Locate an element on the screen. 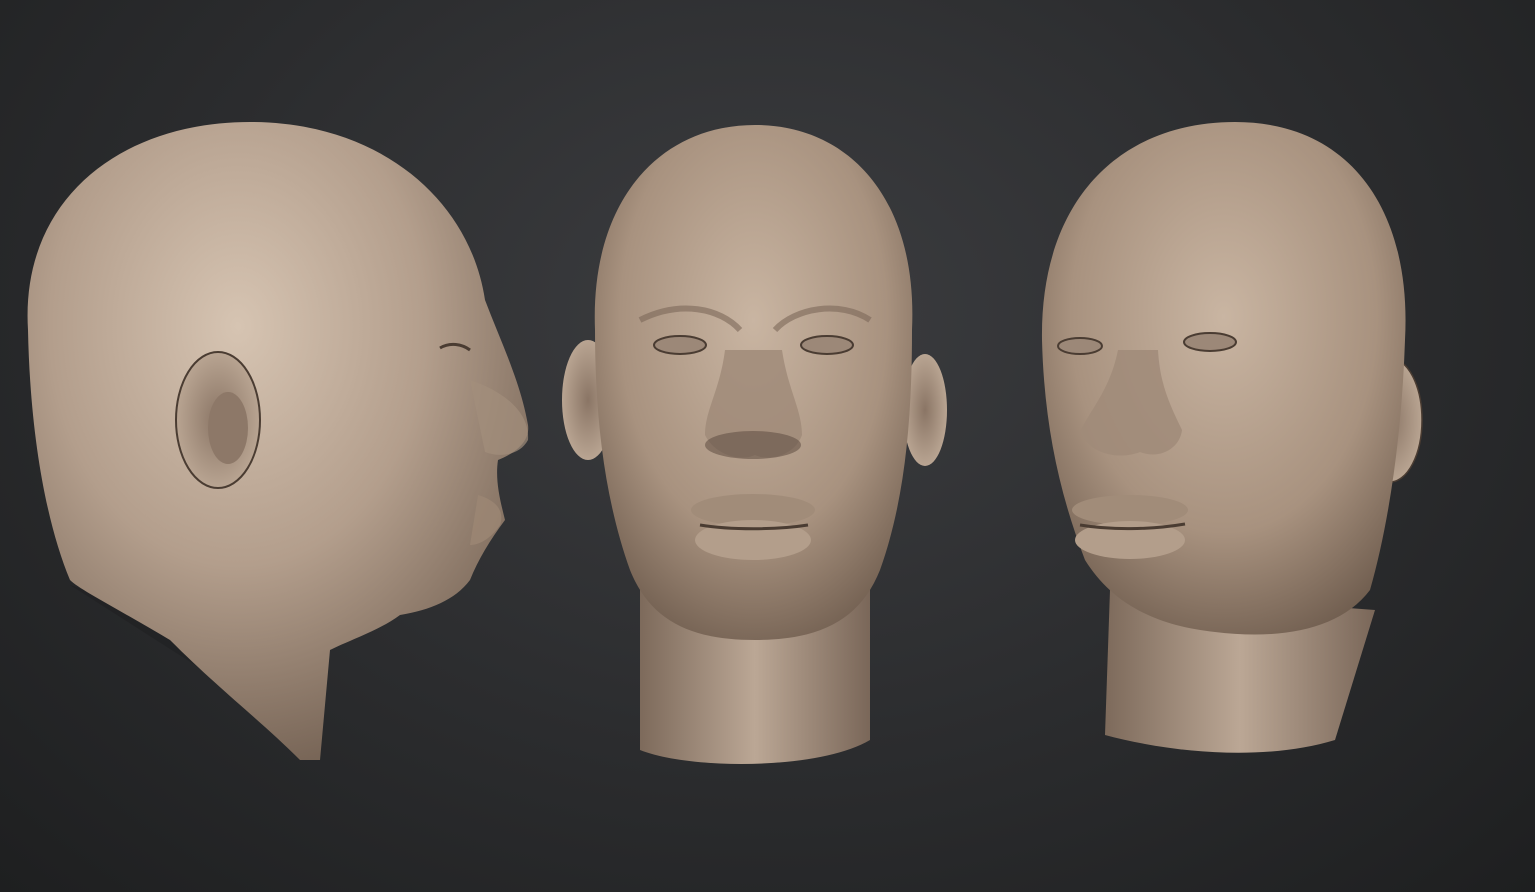 This screenshot has width=1535, height=892. front-eye-left is located at coordinates (680, 345).